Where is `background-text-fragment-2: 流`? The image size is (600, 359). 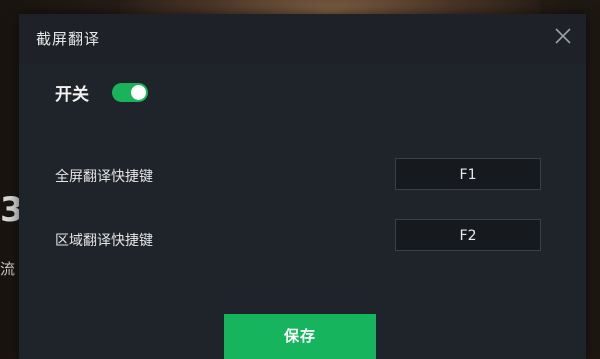 background-text-fragment-2: 流 is located at coordinates (8, 269).